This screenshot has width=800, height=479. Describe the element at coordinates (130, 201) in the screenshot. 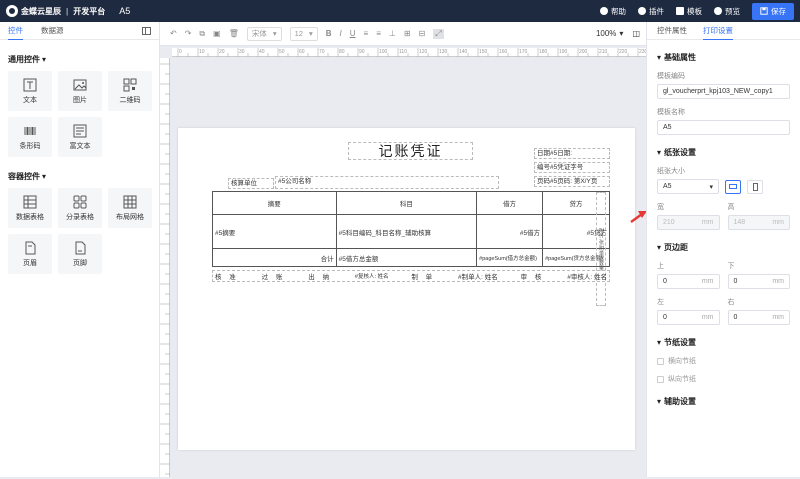

I see `grid-icon` at that location.